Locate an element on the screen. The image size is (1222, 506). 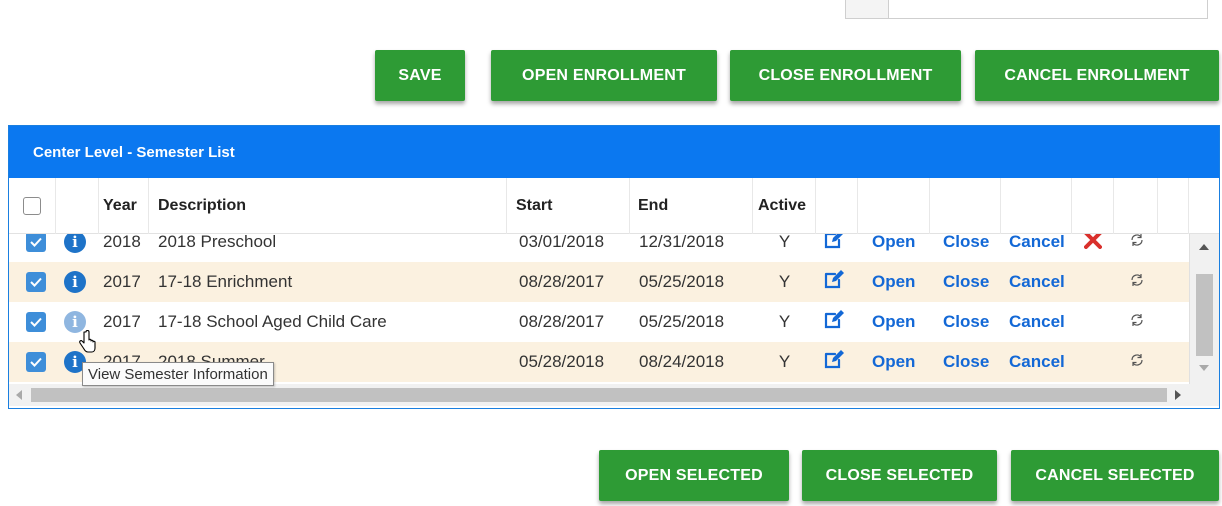
delete-icon is located at coordinates (1093, 244).